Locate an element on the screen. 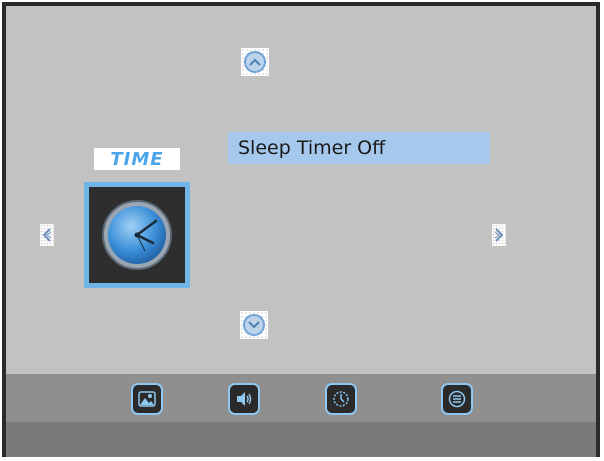 This screenshot has width=604, height=461. right-button is located at coordinates (499, 235).